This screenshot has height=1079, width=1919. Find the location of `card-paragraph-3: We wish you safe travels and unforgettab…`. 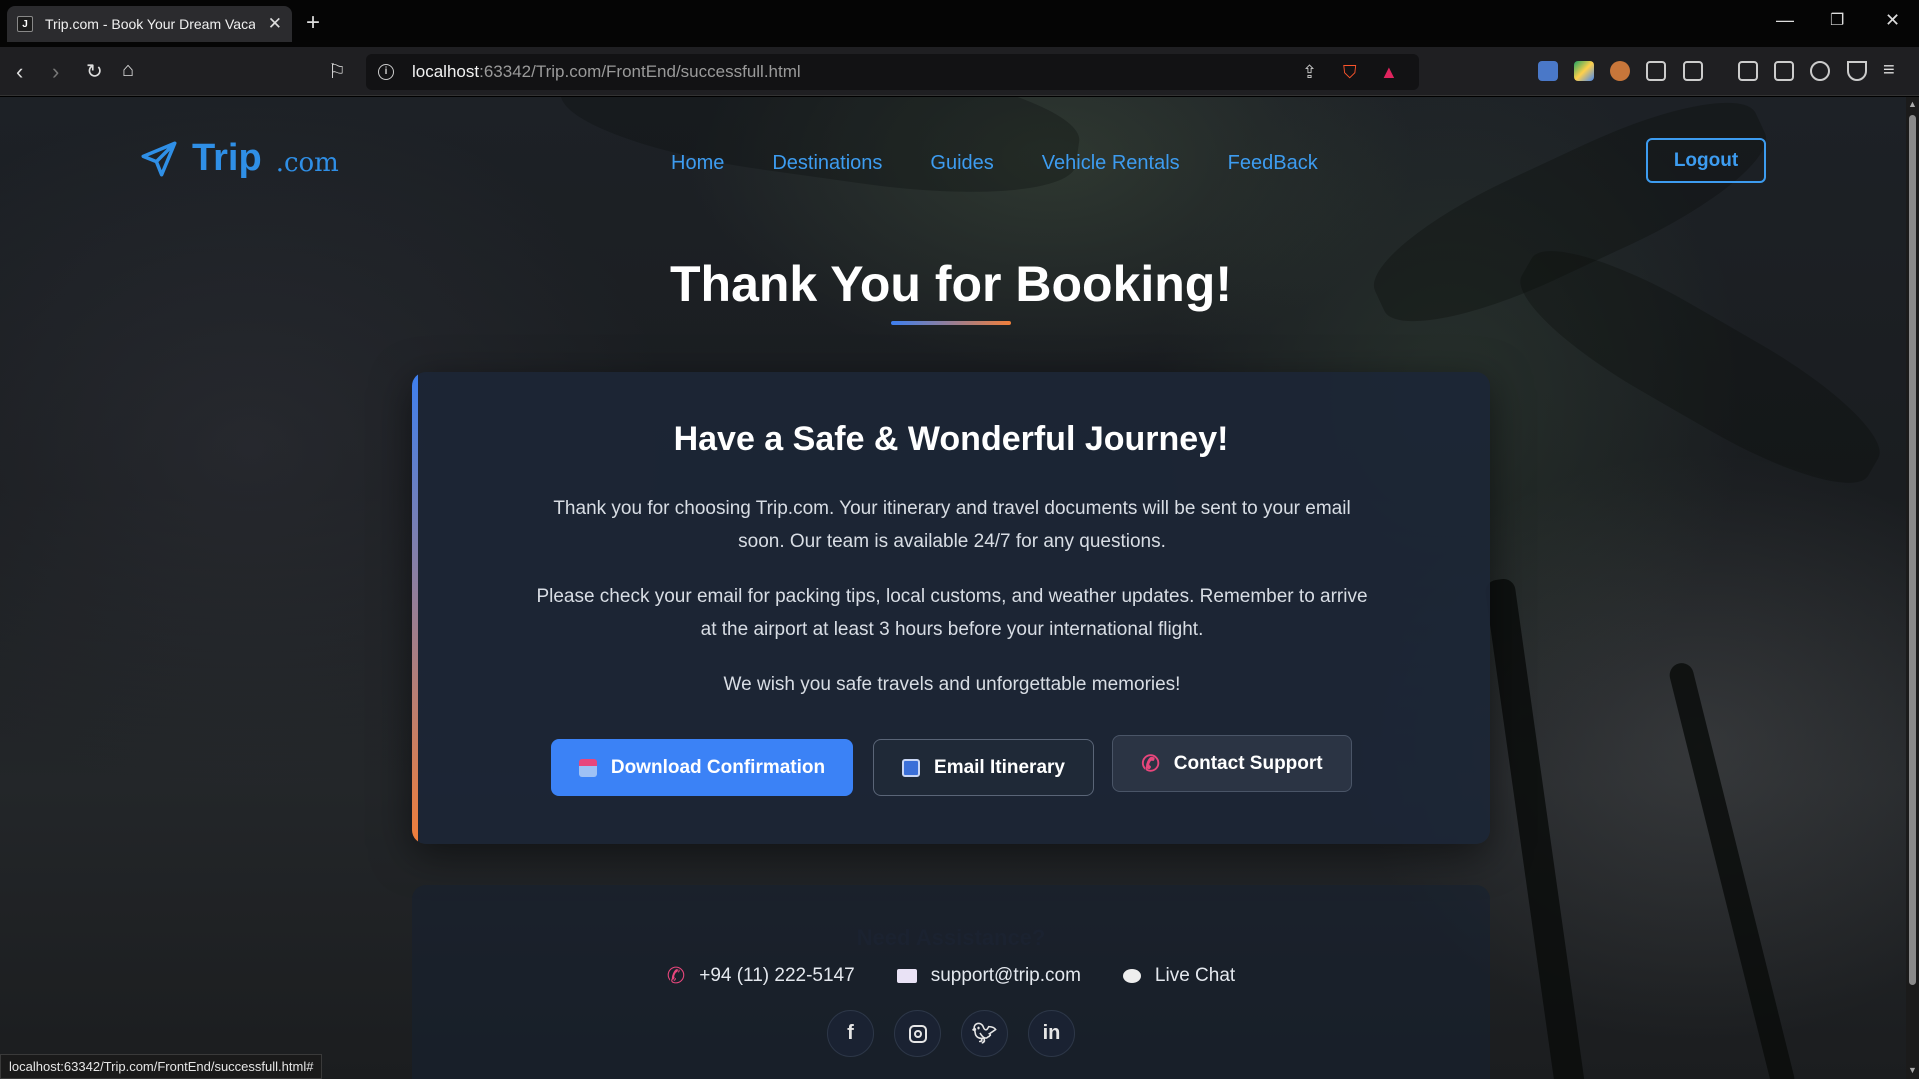

card-paragraph-3: We wish you safe travels and unforgettab… is located at coordinates (952, 684).